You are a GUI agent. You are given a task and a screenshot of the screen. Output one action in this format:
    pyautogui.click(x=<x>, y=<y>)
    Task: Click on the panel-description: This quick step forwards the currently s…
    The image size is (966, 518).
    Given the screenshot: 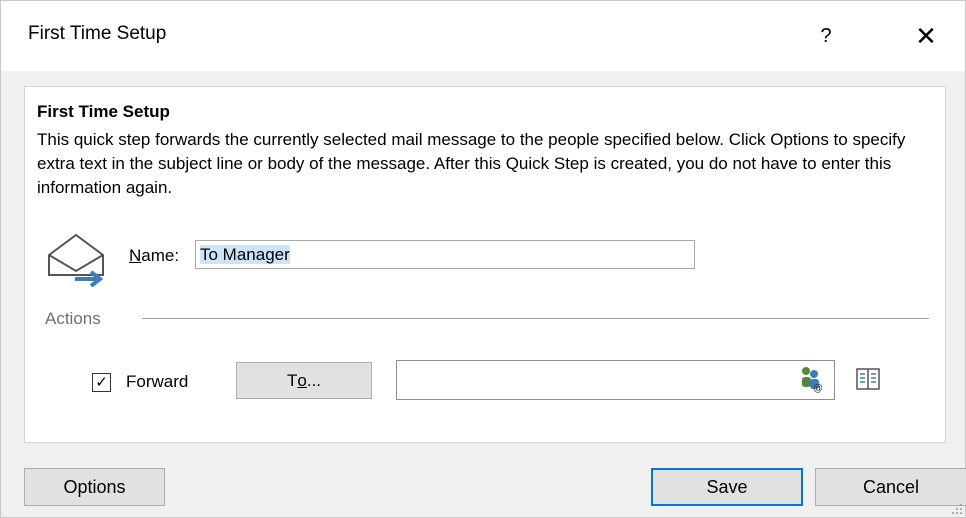 What is the action you would take?
    pyautogui.click(x=471, y=163)
    